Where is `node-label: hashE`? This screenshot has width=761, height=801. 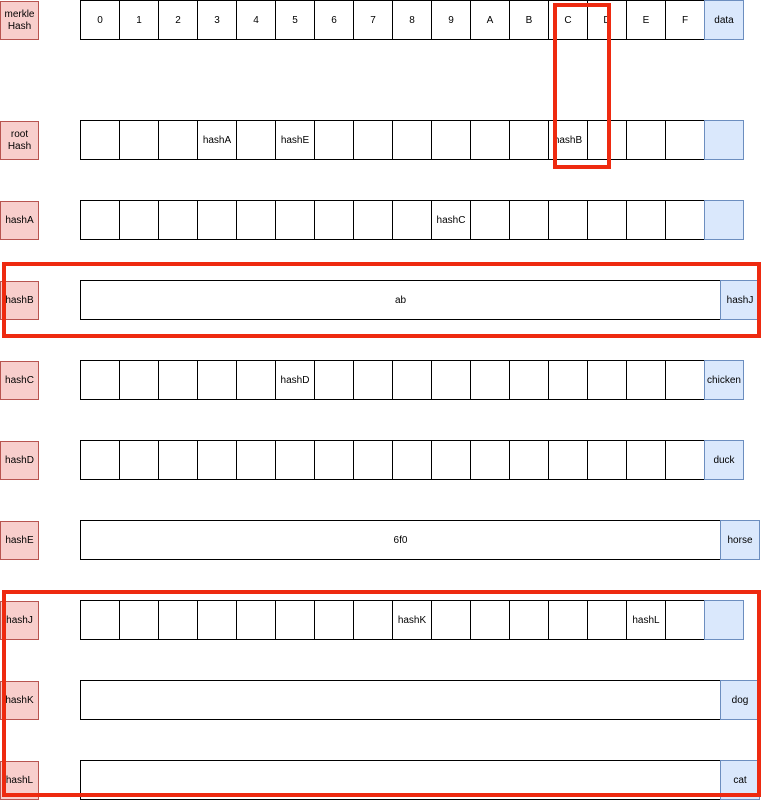
node-label: hashE is located at coordinates (19, 540).